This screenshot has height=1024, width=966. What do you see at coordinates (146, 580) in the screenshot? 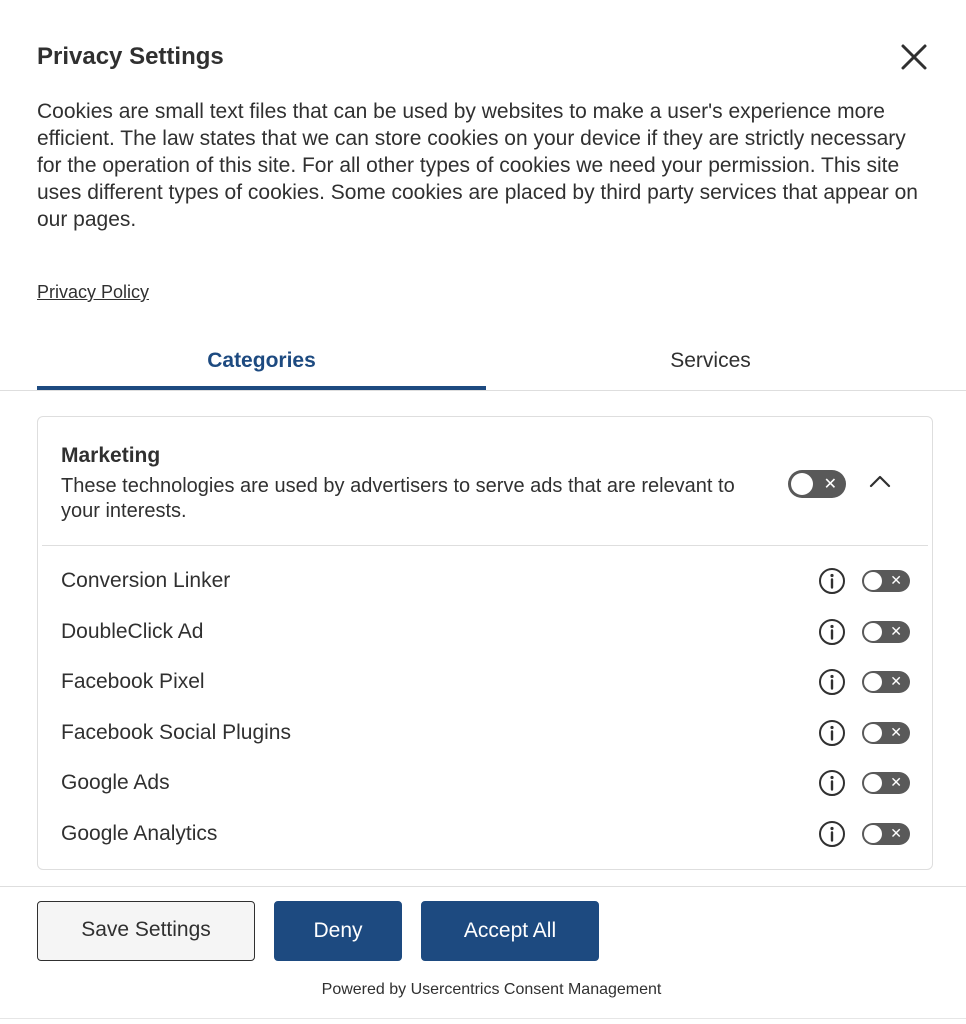
I see `service-name: Conversion Linker` at bounding box center [146, 580].